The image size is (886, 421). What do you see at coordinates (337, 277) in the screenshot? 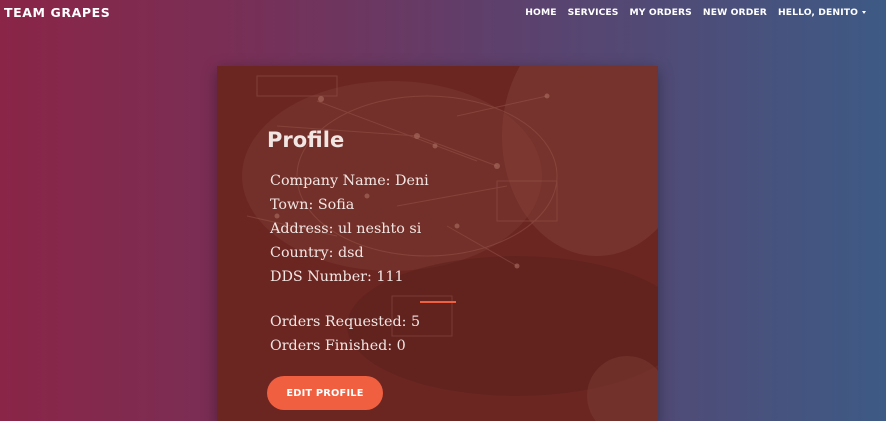
I see `dds-number-field: DDS Number: 111` at bounding box center [337, 277].